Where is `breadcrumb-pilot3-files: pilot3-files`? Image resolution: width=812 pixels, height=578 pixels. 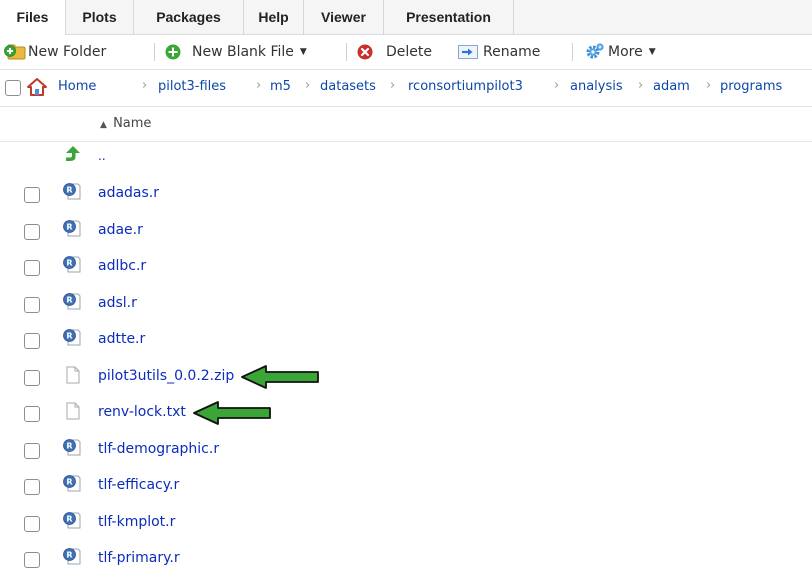 breadcrumb-pilot3-files: pilot3-files is located at coordinates (192, 86).